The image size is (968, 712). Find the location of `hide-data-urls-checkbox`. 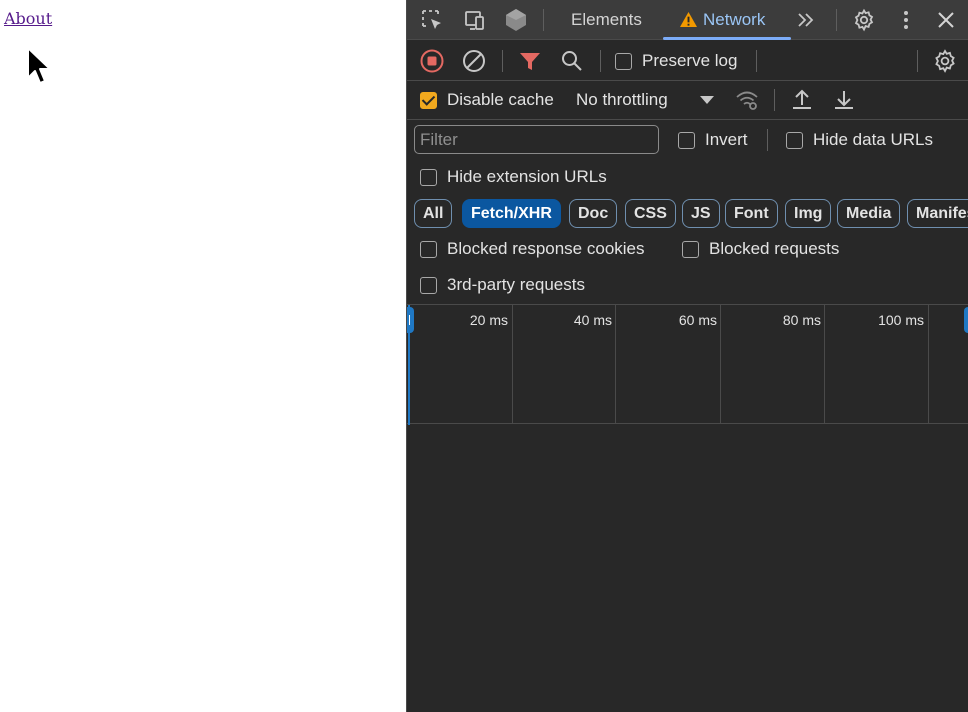

hide-data-urls-checkbox is located at coordinates (794, 140).